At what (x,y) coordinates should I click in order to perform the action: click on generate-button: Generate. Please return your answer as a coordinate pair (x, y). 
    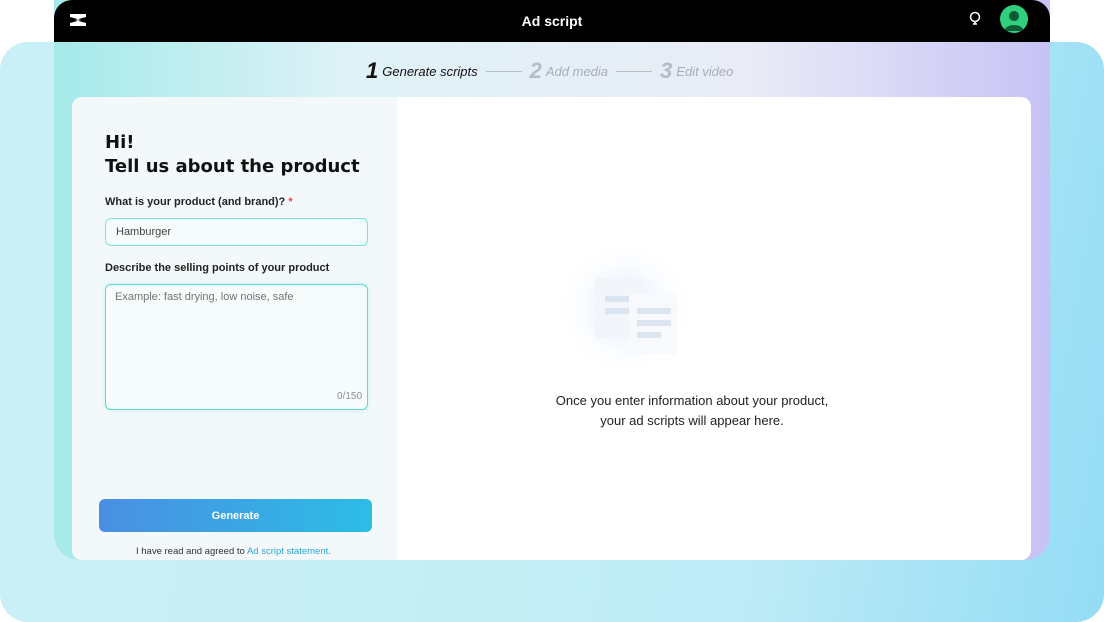
    Looking at the image, I should click on (235, 515).